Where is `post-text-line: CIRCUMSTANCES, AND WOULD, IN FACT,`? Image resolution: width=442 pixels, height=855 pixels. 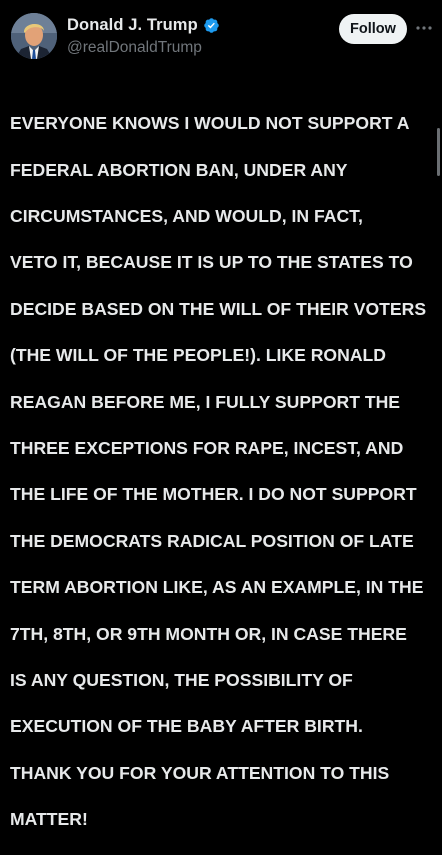 post-text-line: CIRCUMSTANCES, AND WOULD, IN FACT, is located at coordinates (186, 216).